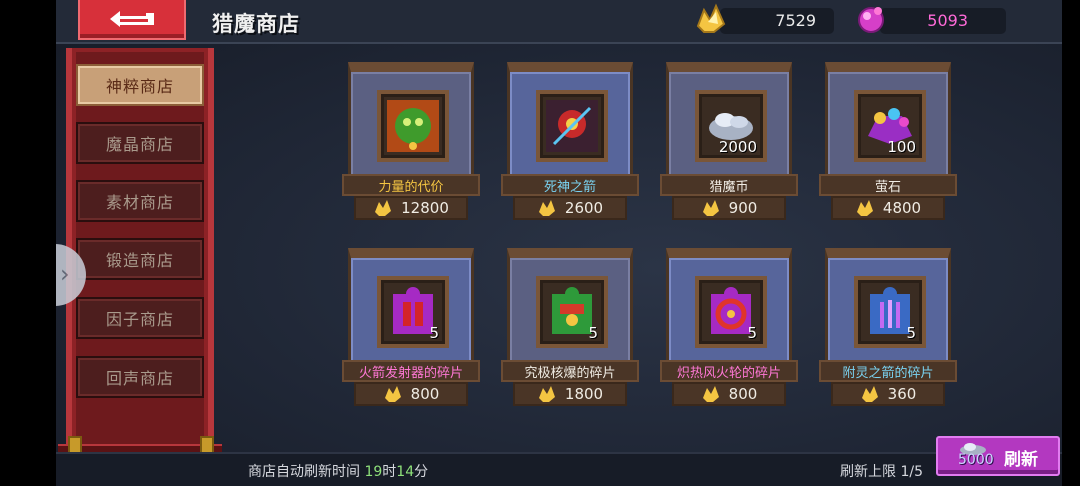  What do you see at coordinates (902, 394) in the screenshot?
I see `price-value: 360` at bounding box center [902, 394].